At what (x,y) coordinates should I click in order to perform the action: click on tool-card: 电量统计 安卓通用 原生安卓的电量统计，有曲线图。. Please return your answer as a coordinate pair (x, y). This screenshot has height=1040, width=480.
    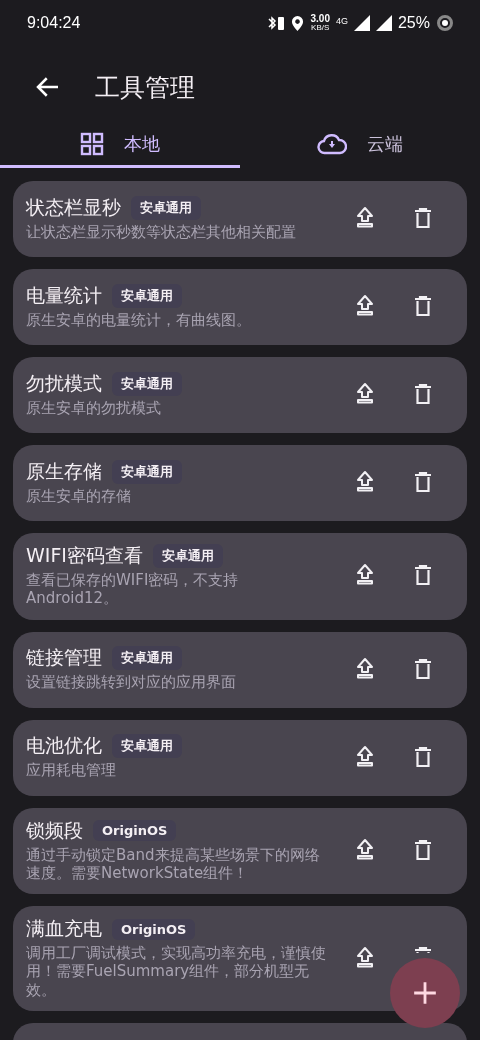
    Looking at the image, I should click on (240, 307).